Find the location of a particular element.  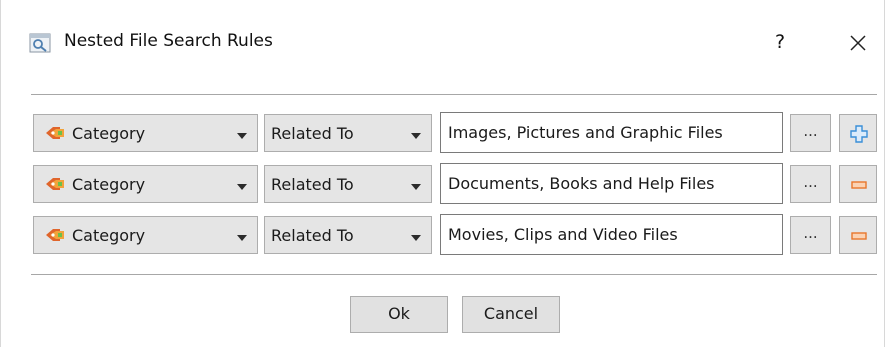

plus-icon is located at coordinates (859, 134).